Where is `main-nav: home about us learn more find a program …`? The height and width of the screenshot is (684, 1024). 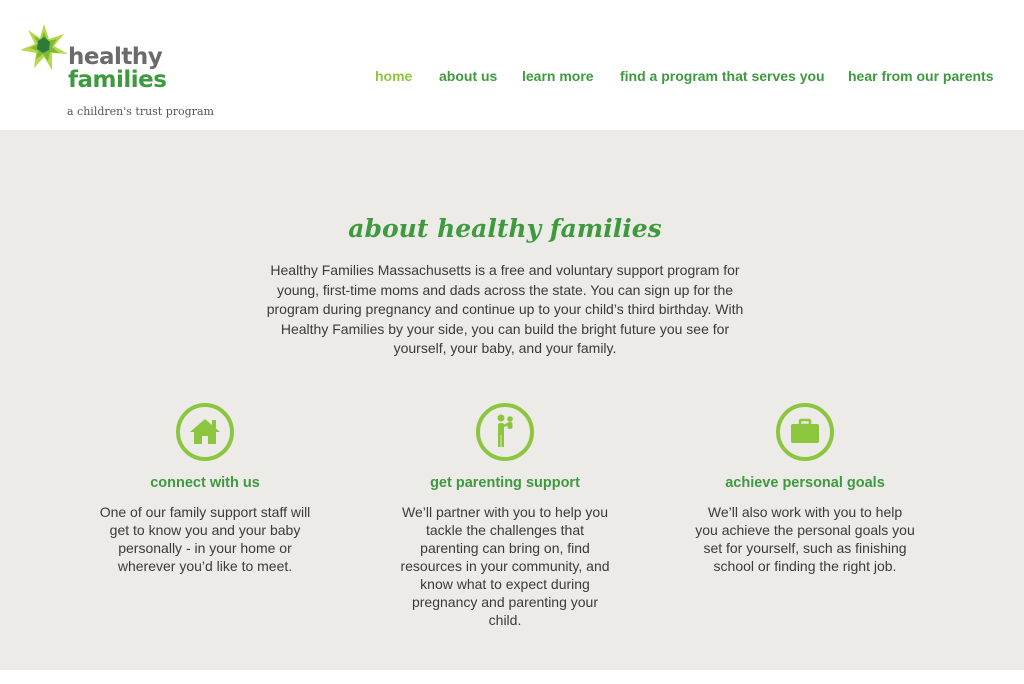 main-nav: home about us learn more find a program … is located at coordinates (512, 78).